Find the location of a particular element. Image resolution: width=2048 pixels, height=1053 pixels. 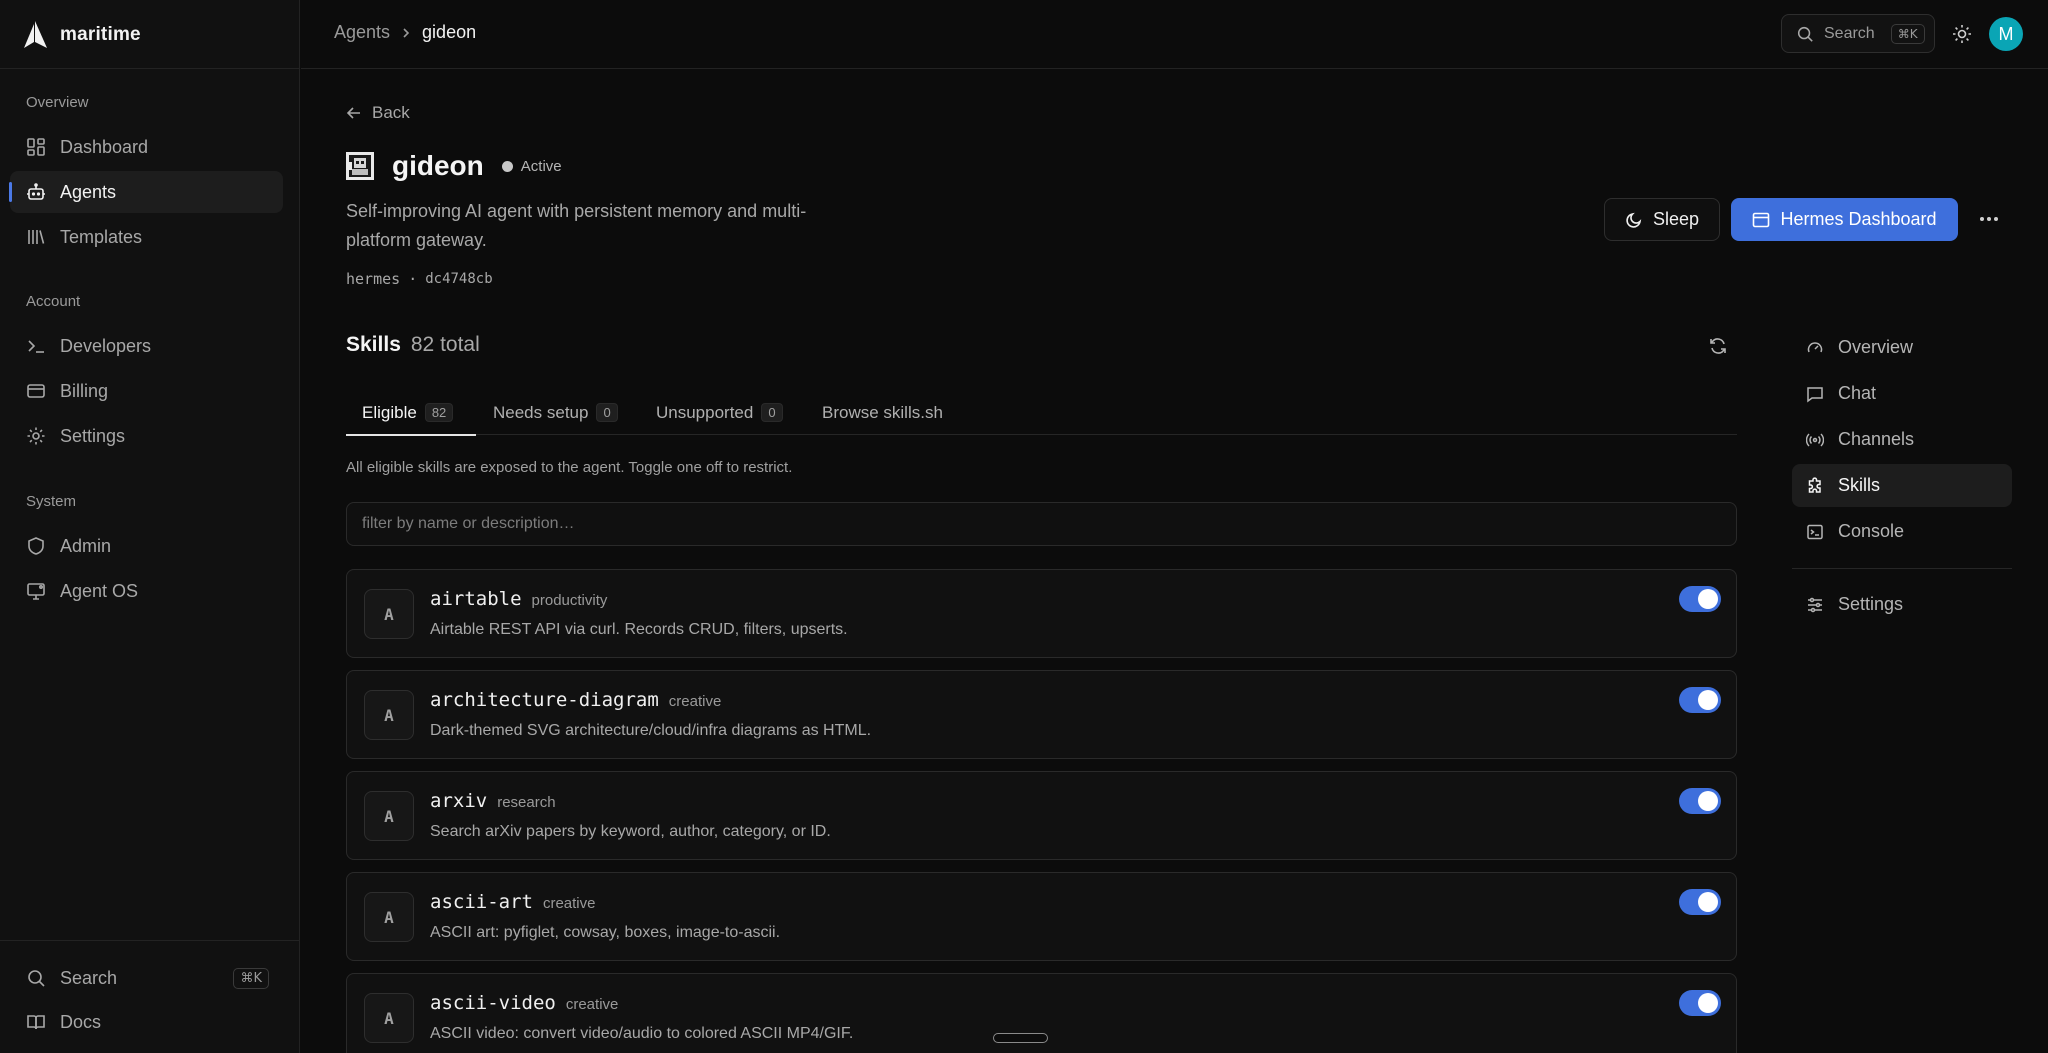

user-avatar: M is located at coordinates (2006, 34).